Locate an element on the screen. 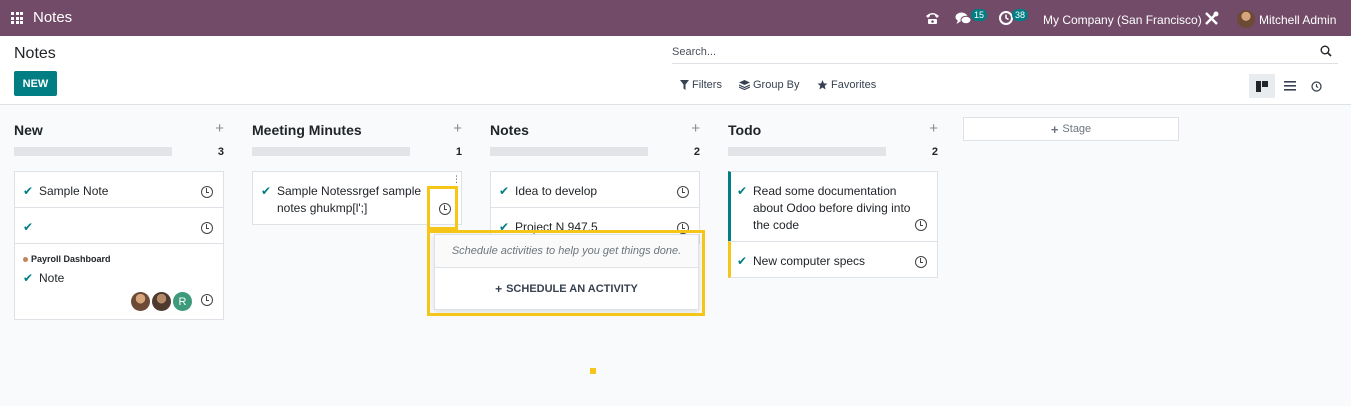 The height and width of the screenshot is (406, 1351). list-view-button is located at coordinates (1290, 86).